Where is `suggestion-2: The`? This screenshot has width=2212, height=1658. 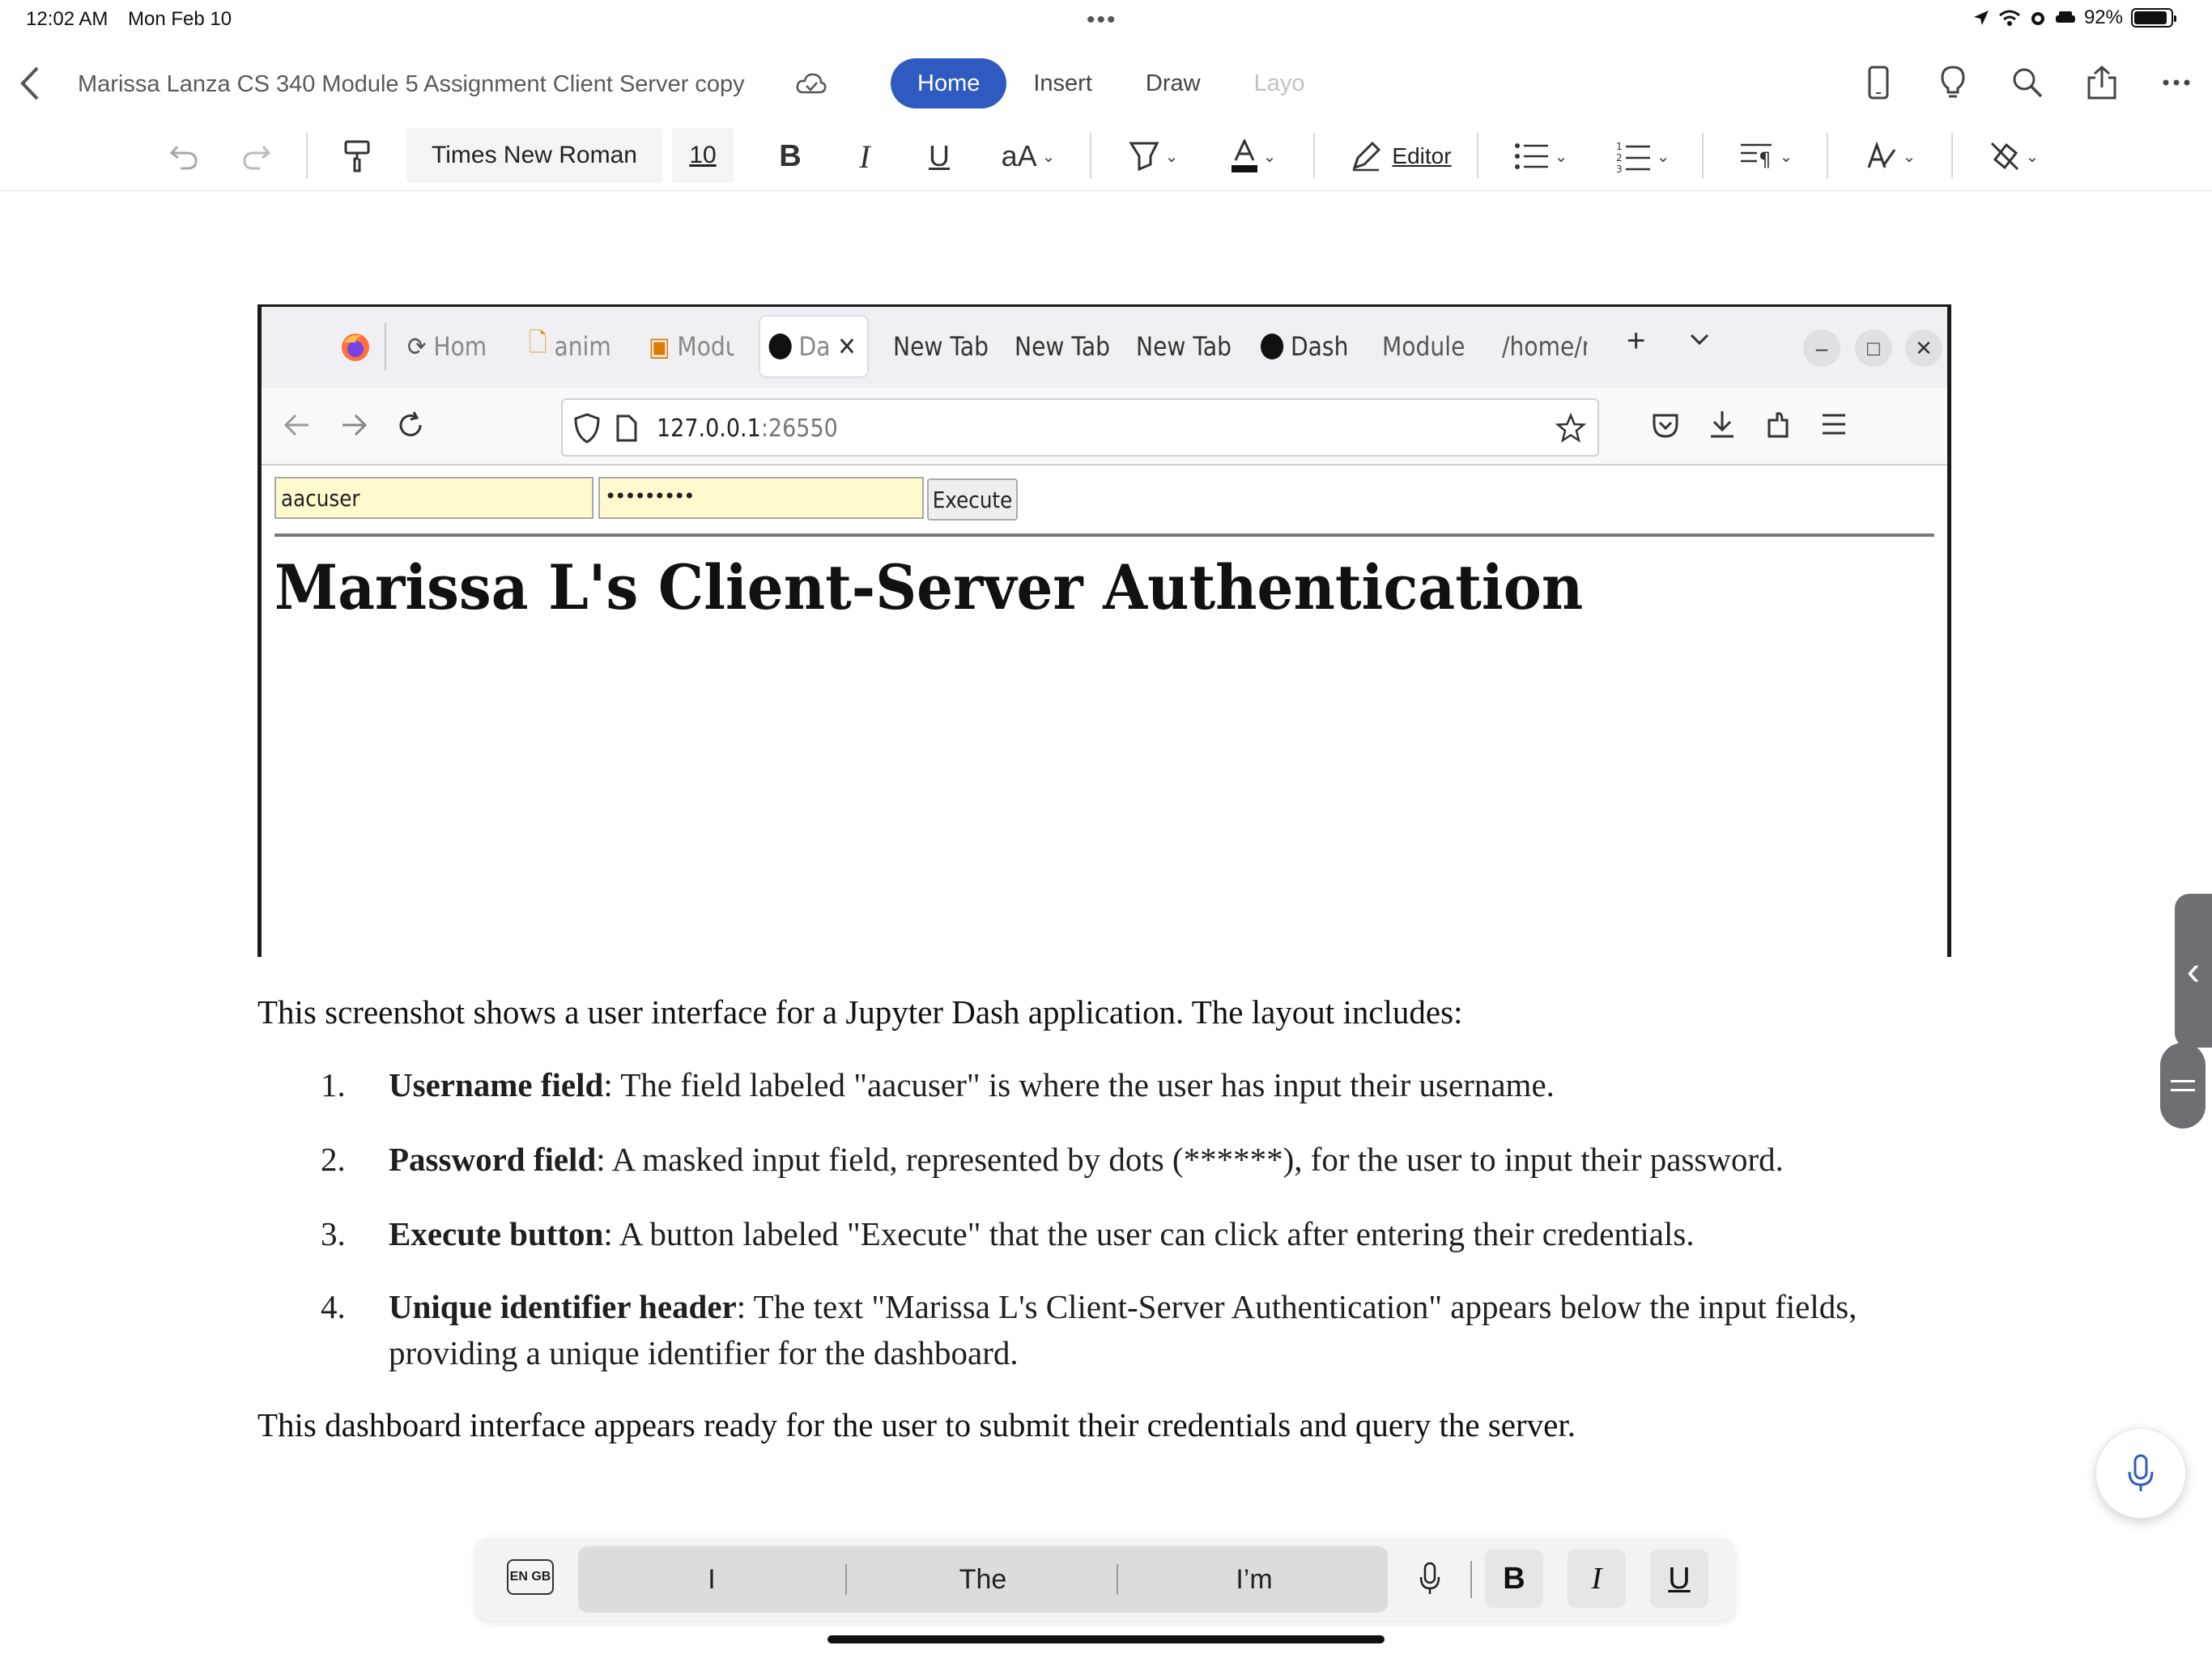 suggestion-2: The is located at coordinates (983, 1579).